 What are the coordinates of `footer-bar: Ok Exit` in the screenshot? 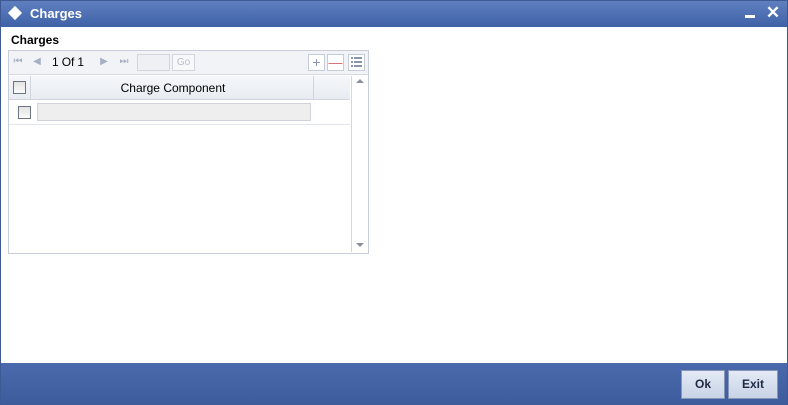 It's located at (394, 383).